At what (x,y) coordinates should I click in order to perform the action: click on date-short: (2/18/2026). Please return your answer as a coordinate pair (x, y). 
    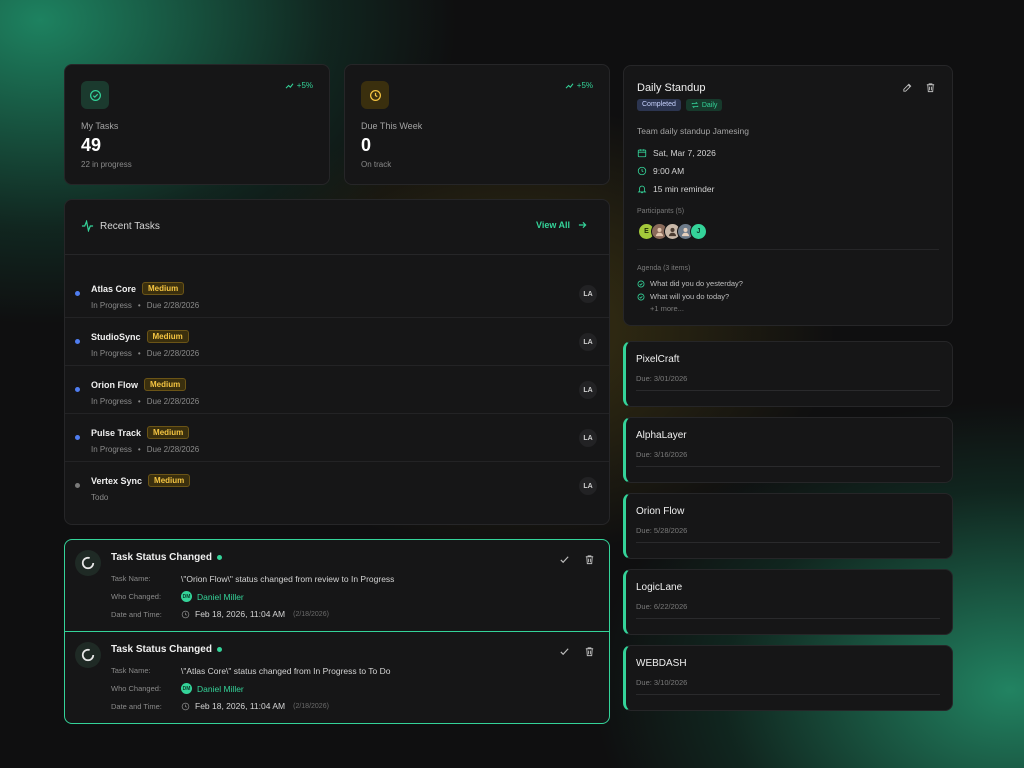
    Looking at the image, I should click on (311, 614).